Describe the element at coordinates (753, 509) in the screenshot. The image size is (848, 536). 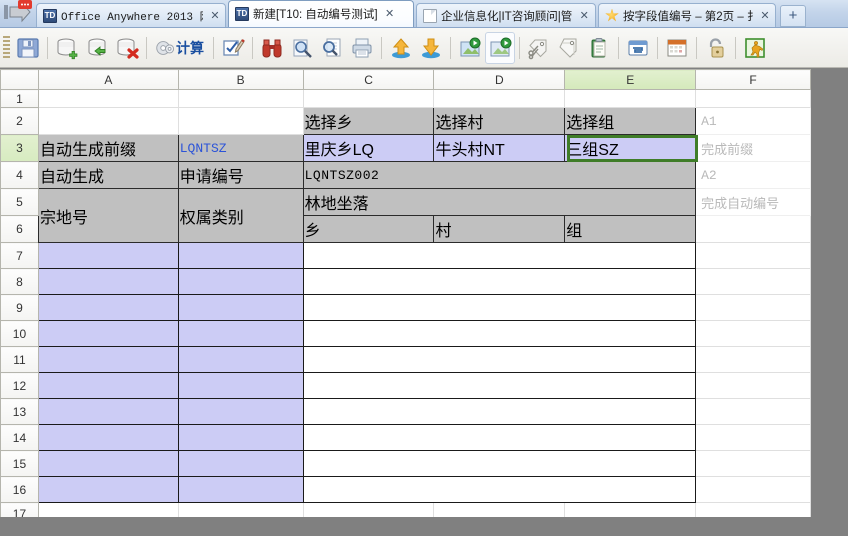
I see `cell-f17` at that location.